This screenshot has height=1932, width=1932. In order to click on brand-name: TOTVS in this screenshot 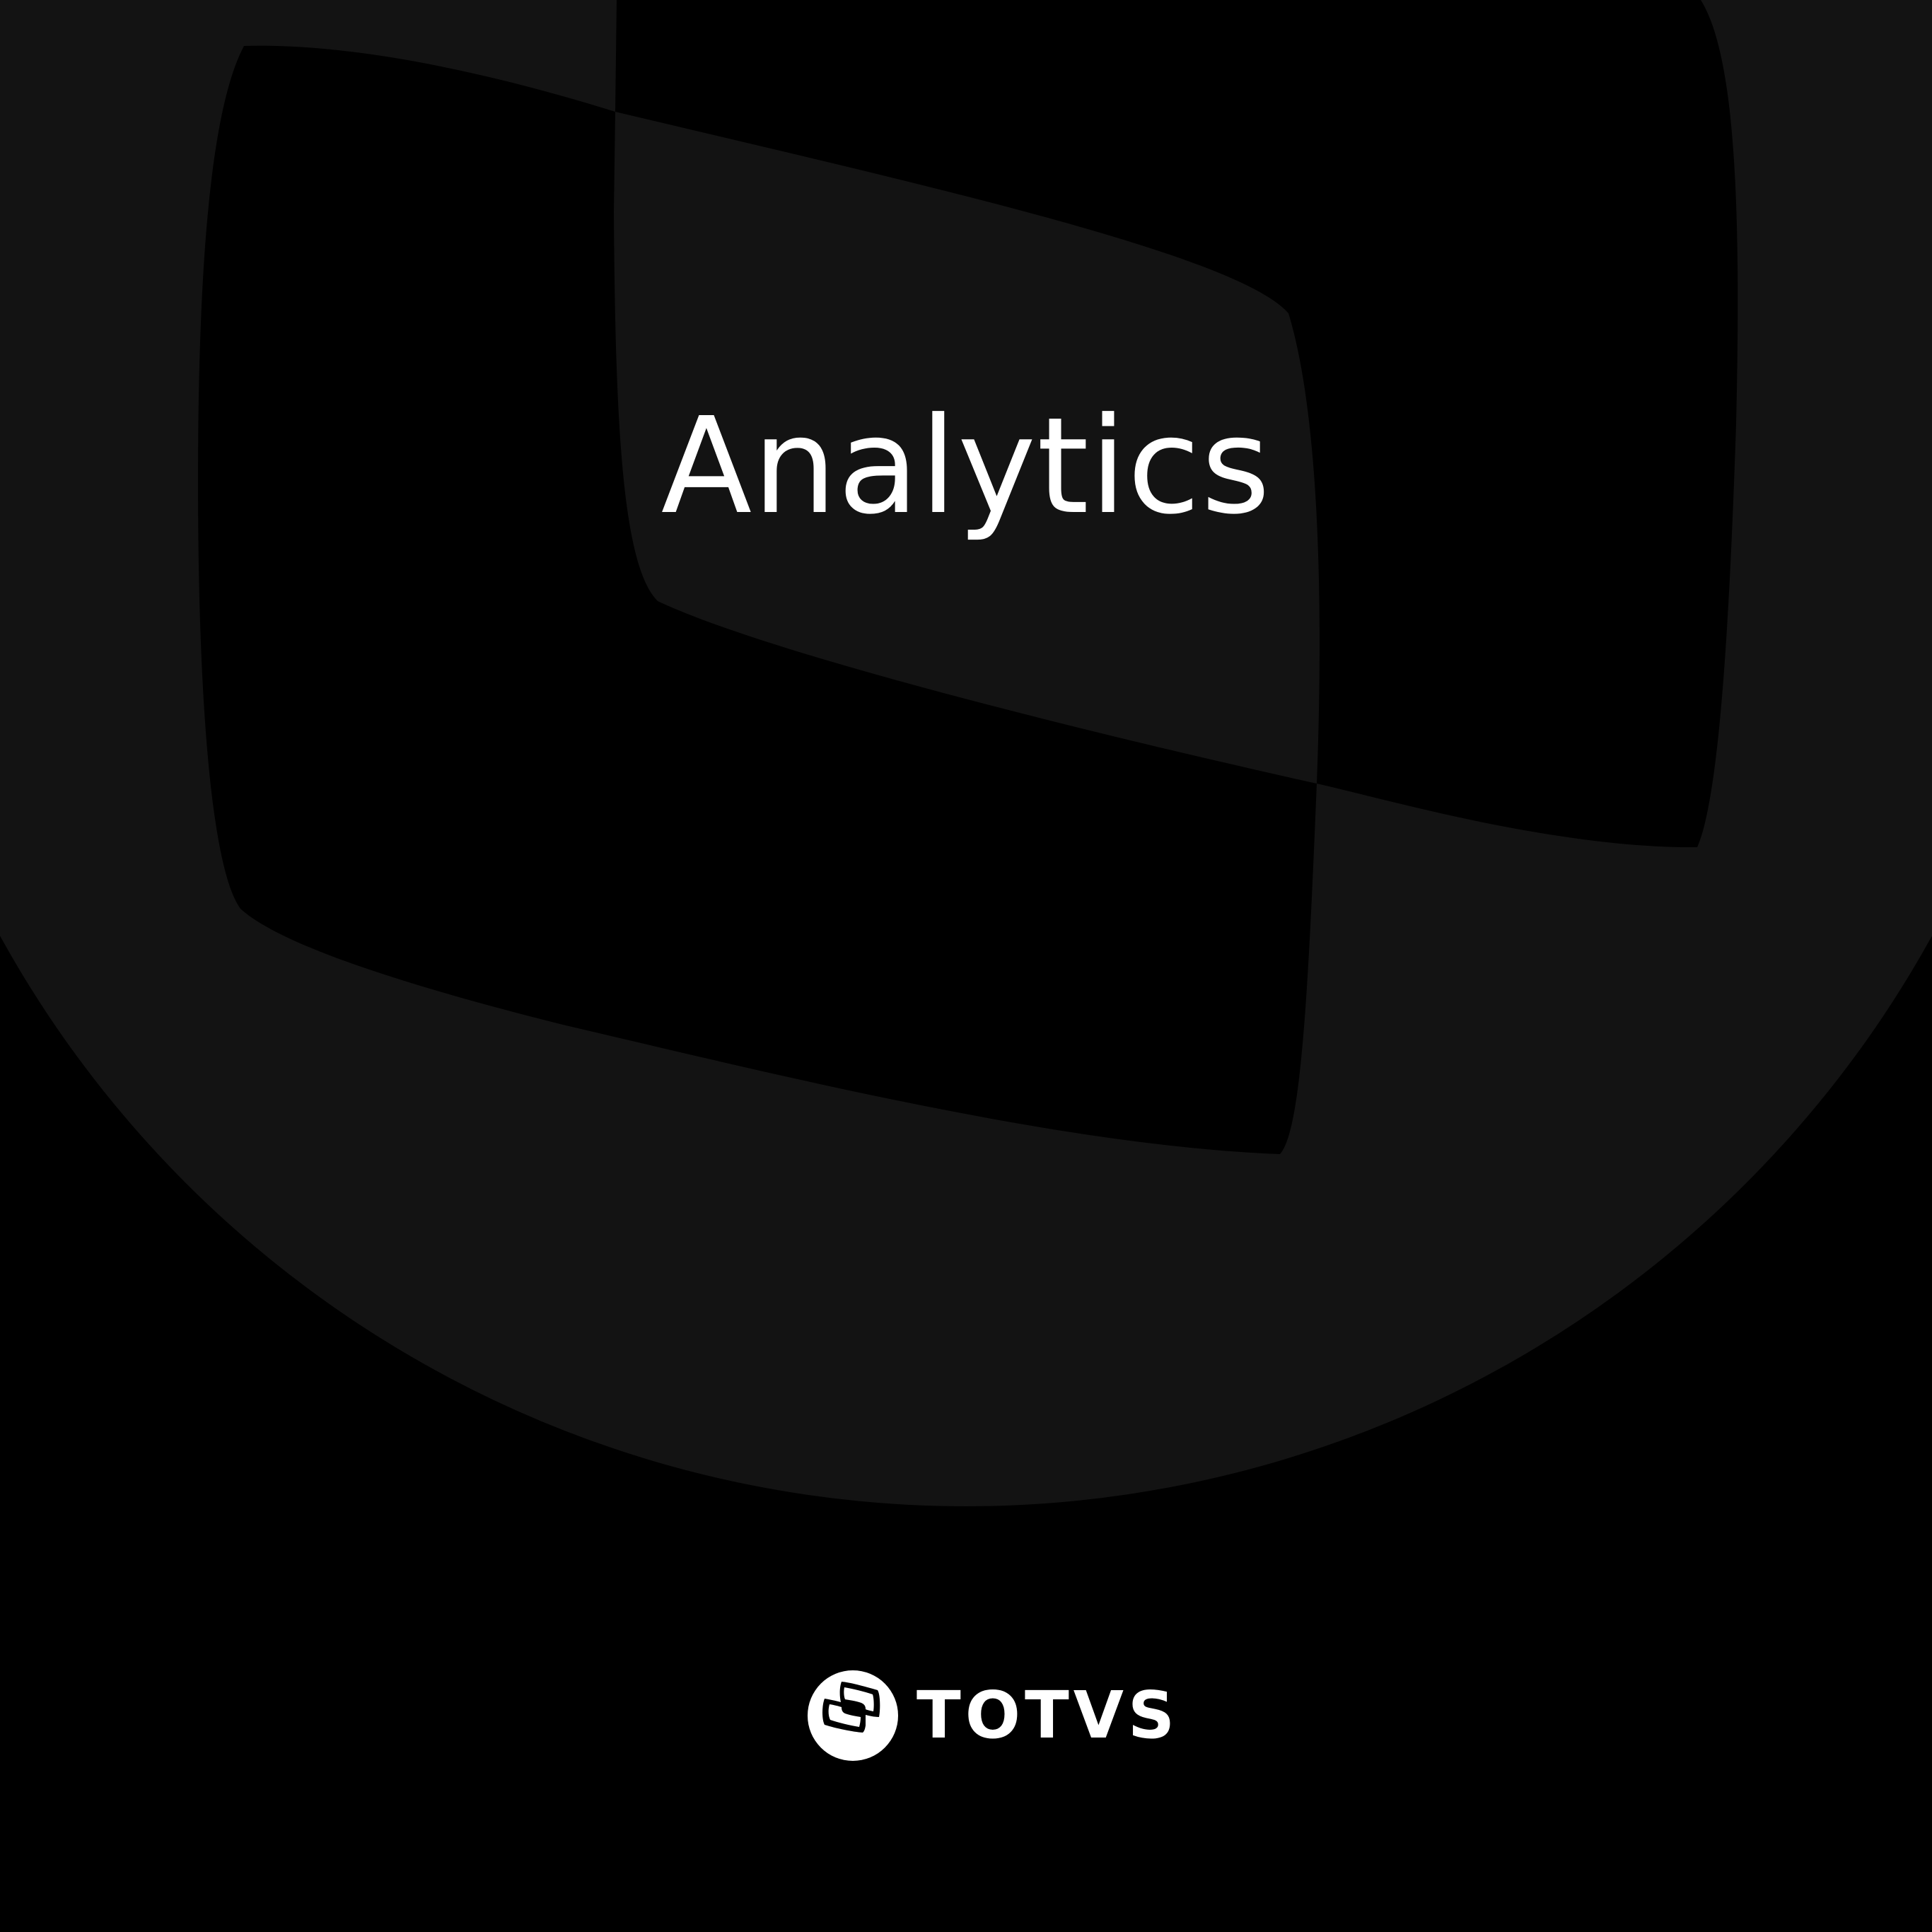, I will do `click(1048, 1715)`.